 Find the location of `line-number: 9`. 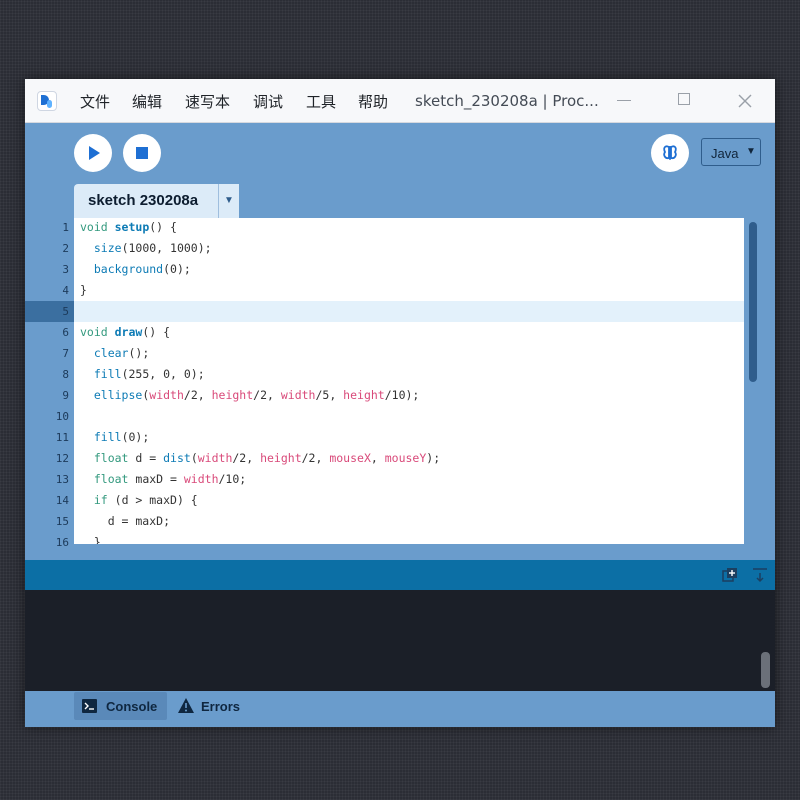

line-number: 9 is located at coordinates (65, 395).